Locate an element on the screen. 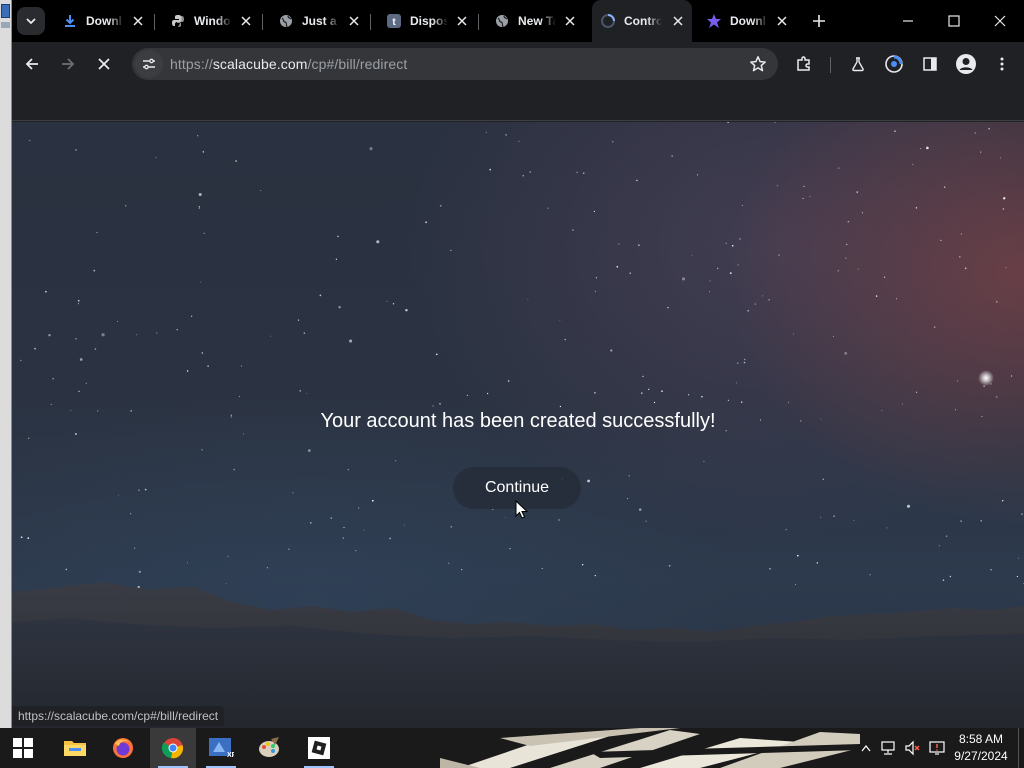 The width and height of the screenshot is (1024, 768). new-tab-button is located at coordinates (819, 21).